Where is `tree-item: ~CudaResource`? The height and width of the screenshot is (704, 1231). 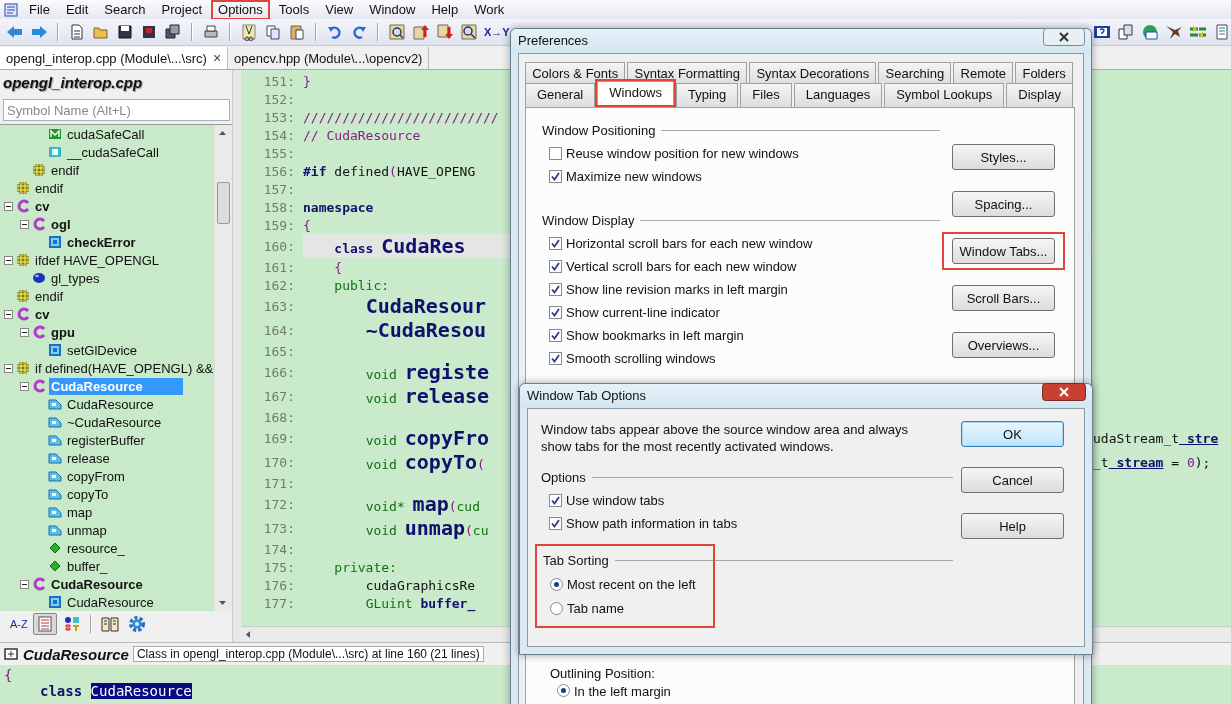
tree-item: ~CudaResource is located at coordinates (114, 422).